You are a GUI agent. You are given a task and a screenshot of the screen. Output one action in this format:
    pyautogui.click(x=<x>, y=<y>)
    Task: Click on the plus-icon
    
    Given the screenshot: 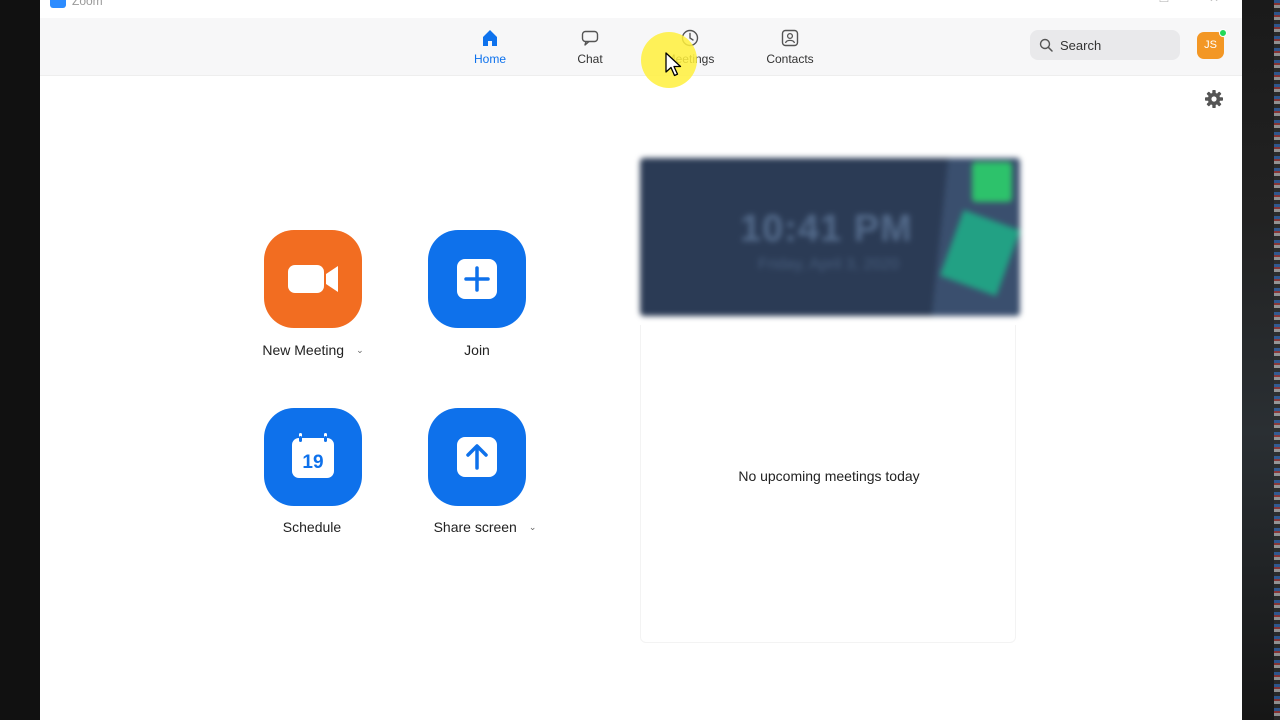 What is the action you would take?
    pyautogui.click(x=477, y=279)
    